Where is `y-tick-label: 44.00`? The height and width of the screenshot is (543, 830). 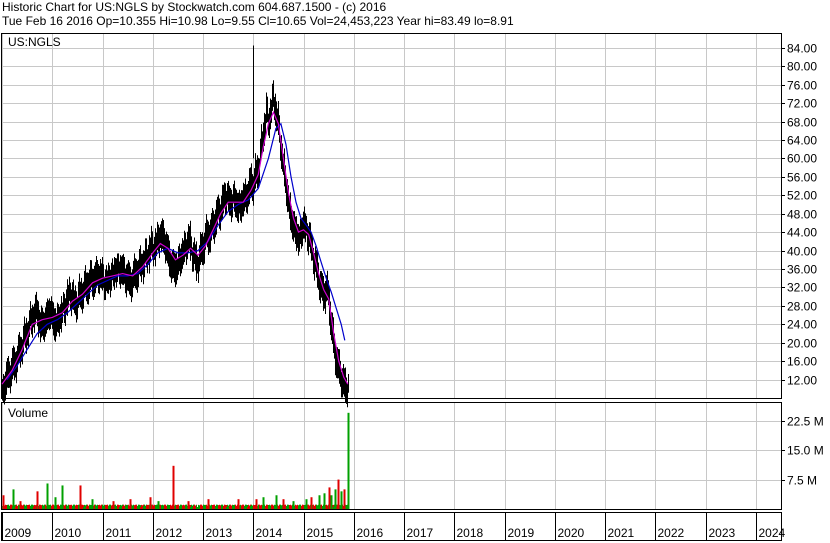
y-tick-label: 44.00 is located at coordinates (802, 233).